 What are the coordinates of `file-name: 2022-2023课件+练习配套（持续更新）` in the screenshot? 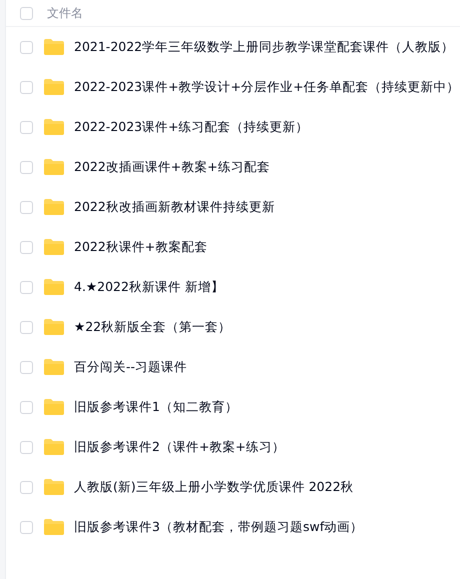 It's located at (191, 127).